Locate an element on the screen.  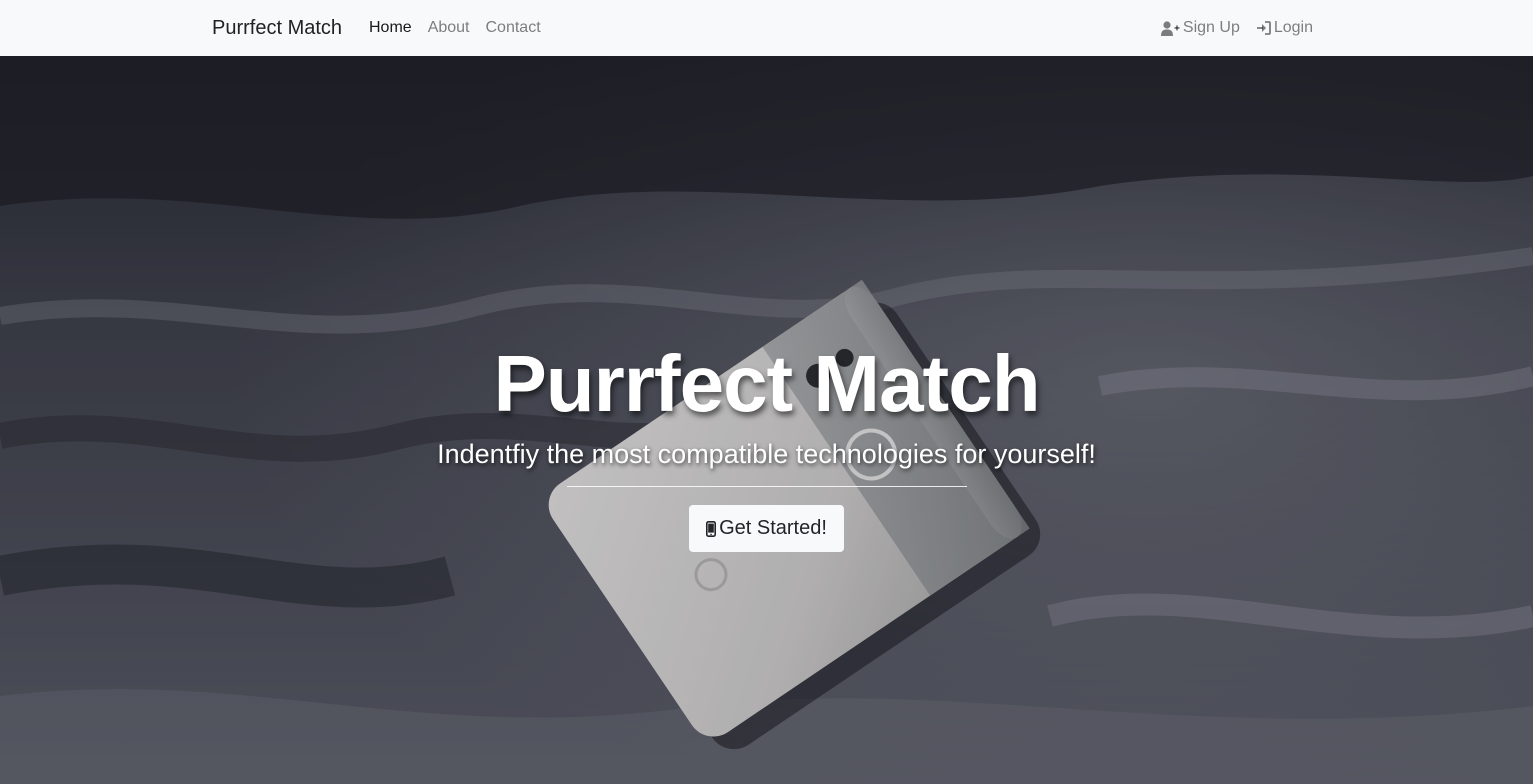
sign-in-icon is located at coordinates (1263, 28).